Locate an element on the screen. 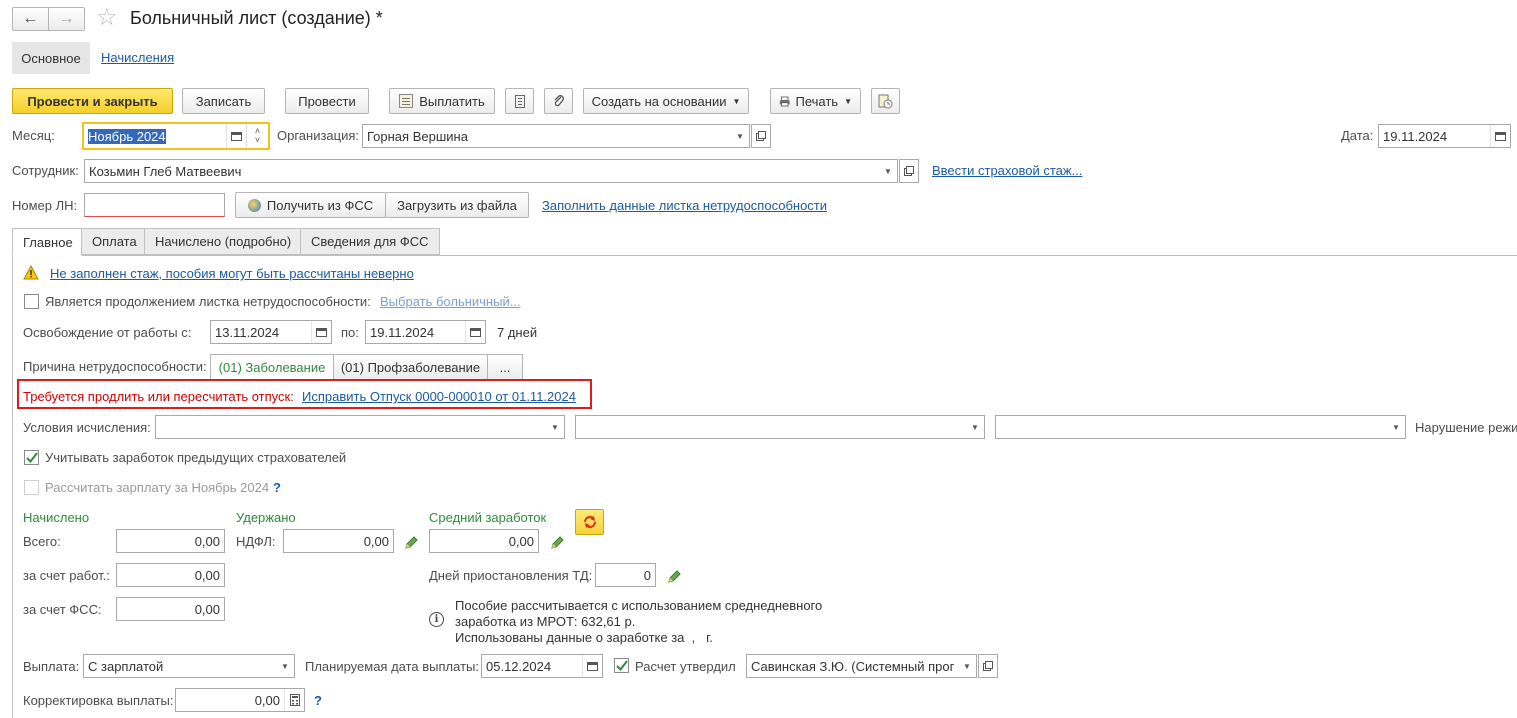  month-stepper: ˄ ˅ is located at coordinates (257, 136).